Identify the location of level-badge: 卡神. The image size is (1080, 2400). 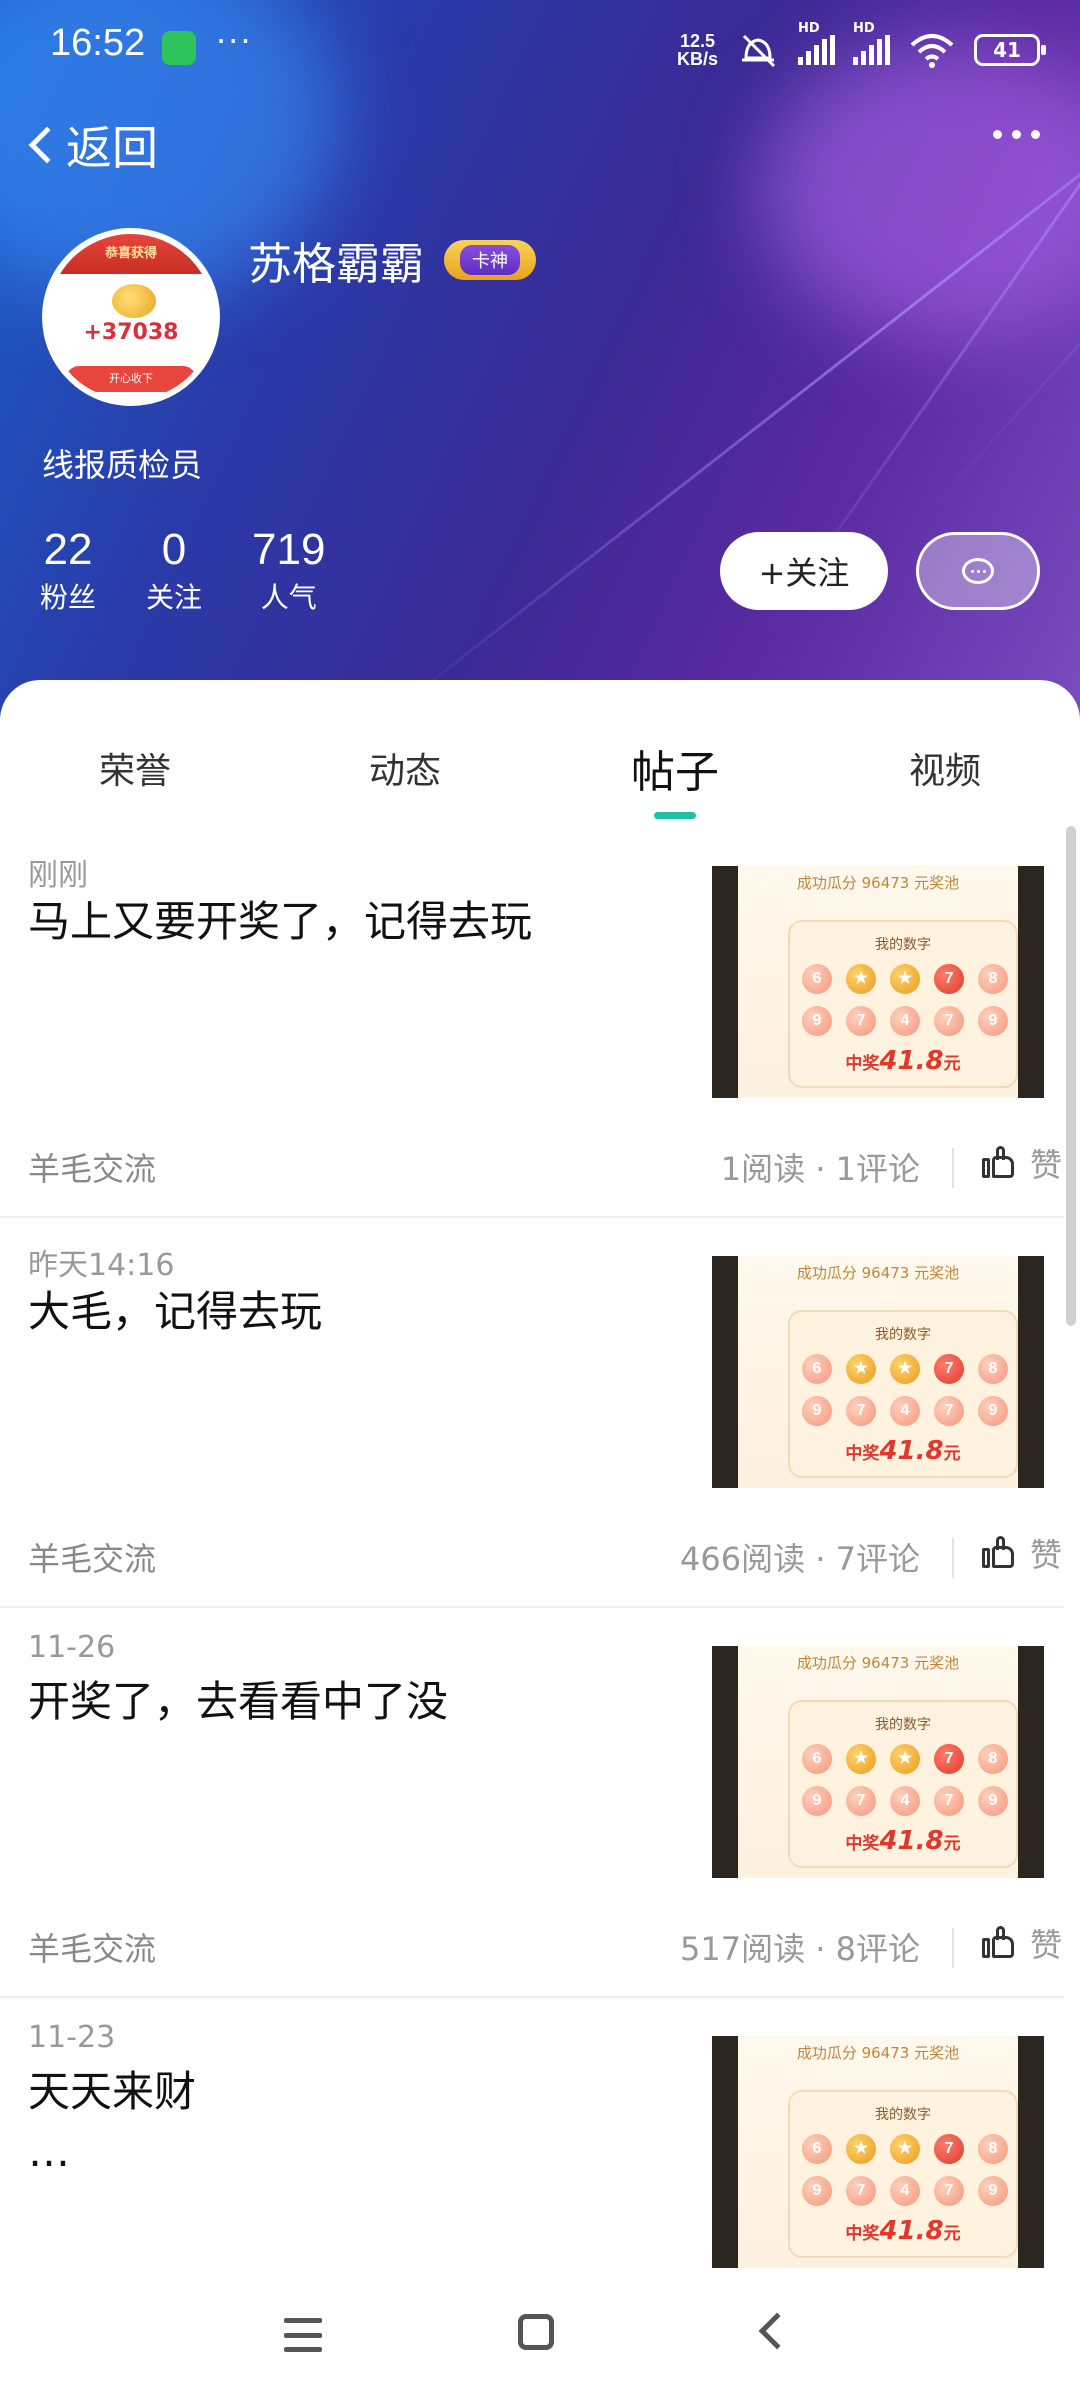
(490, 260).